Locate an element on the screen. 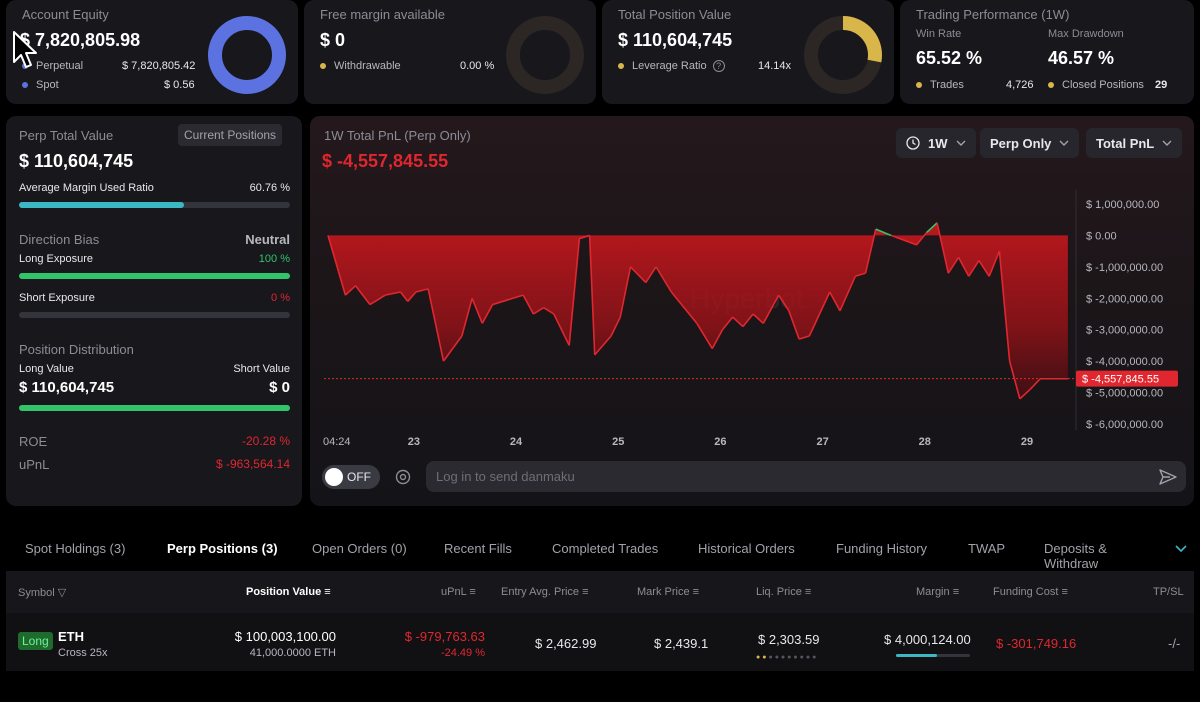 Image resolution: width=1200 pixels, height=702 pixels. y-tick-label: $ -6,000,000.00 is located at coordinates (1124, 425).